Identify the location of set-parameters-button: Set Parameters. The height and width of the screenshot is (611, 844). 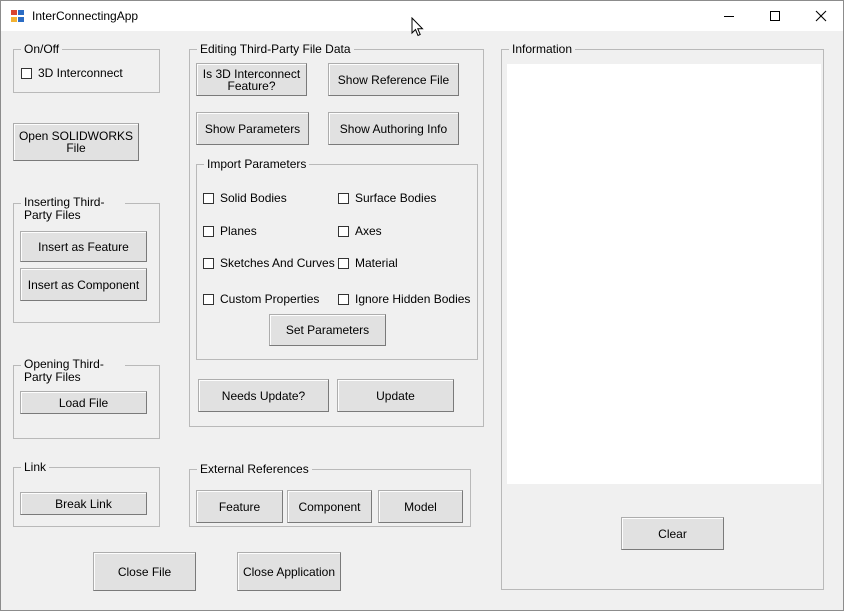
(327, 330).